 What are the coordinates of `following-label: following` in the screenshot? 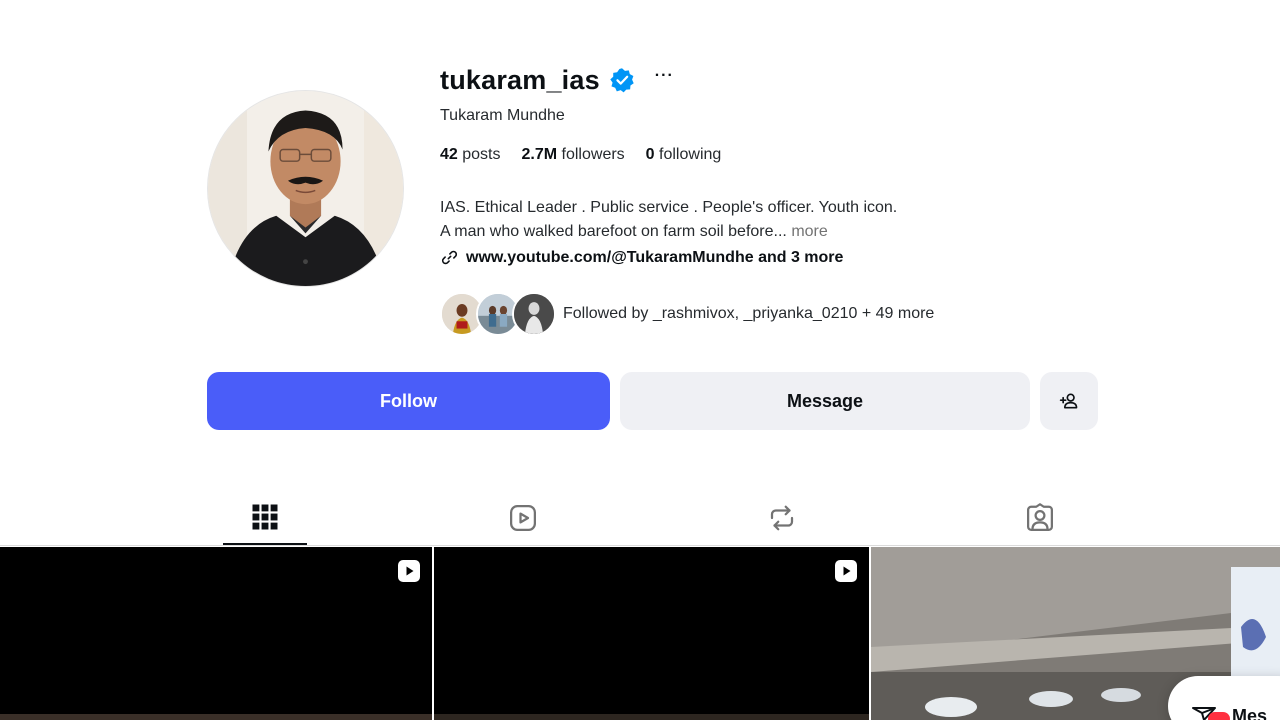 It's located at (690, 154).